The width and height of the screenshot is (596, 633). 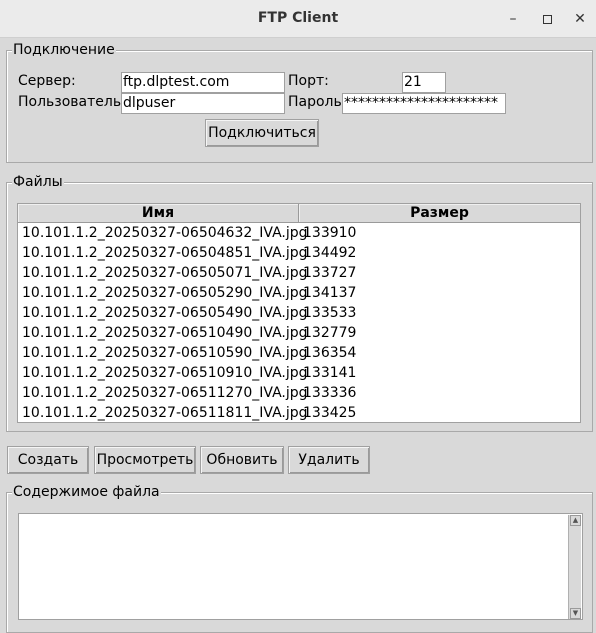 I want to click on title-bar: FTP Client – ✕, so click(x=298, y=19).